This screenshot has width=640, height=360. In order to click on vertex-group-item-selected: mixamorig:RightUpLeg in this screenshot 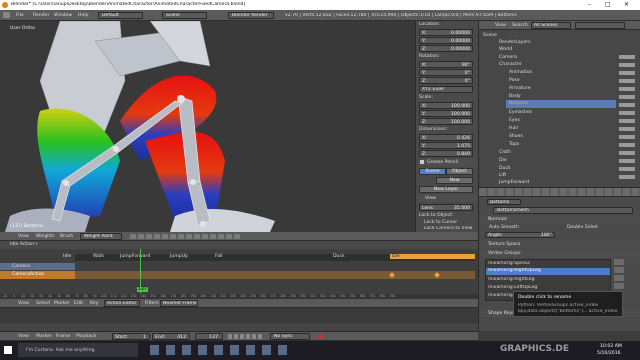, I will do `click(548, 271)`.